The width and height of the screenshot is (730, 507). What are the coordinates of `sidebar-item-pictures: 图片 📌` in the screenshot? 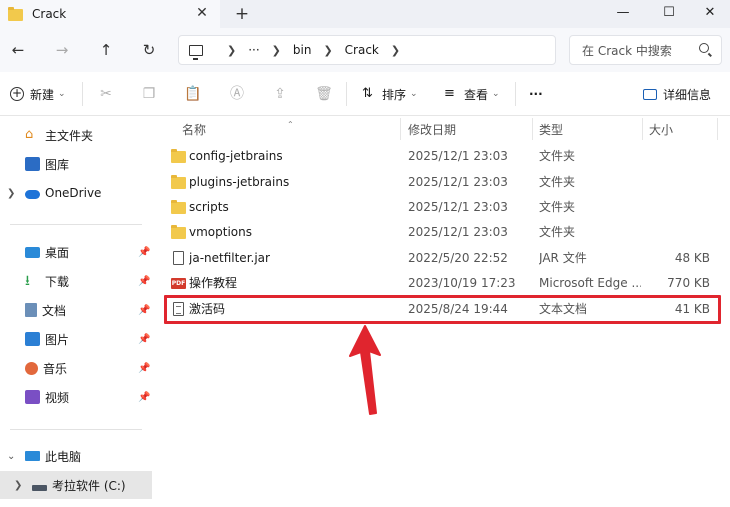 It's located at (76, 339).